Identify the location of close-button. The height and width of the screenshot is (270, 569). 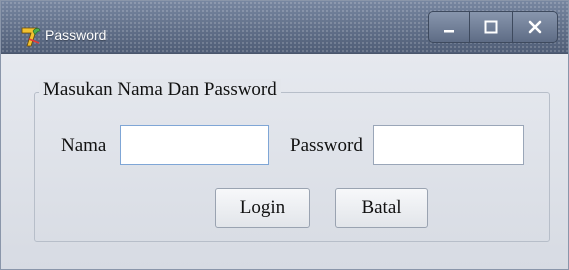
(535, 27).